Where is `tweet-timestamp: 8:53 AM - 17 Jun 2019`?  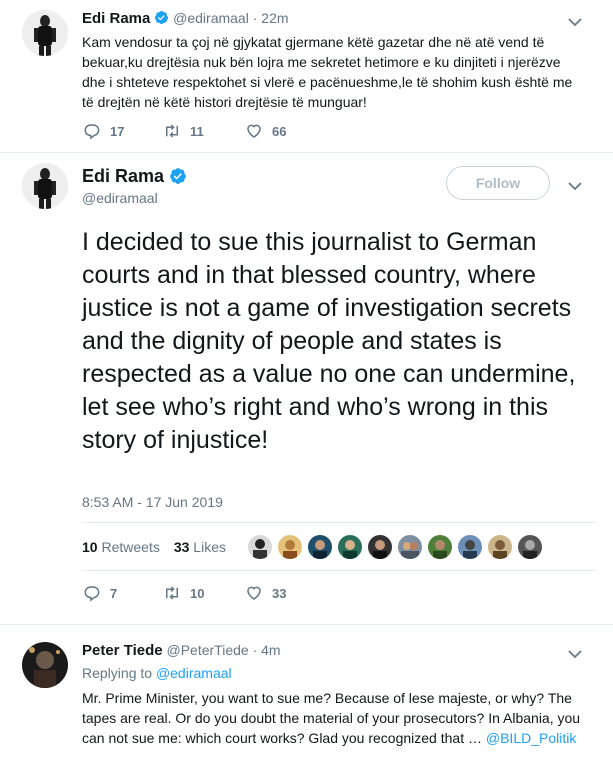
tweet-timestamp: 8:53 AM - 17 Jun 2019 is located at coordinates (152, 502).